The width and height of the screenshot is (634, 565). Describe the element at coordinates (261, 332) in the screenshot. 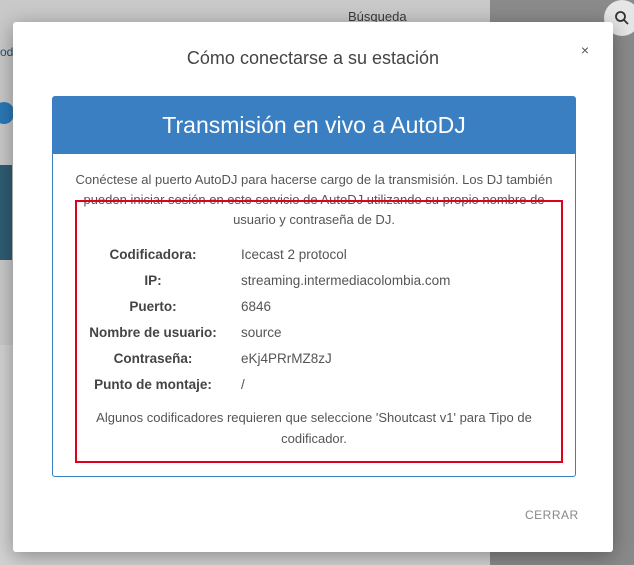

I see `field-value: source` at that location.